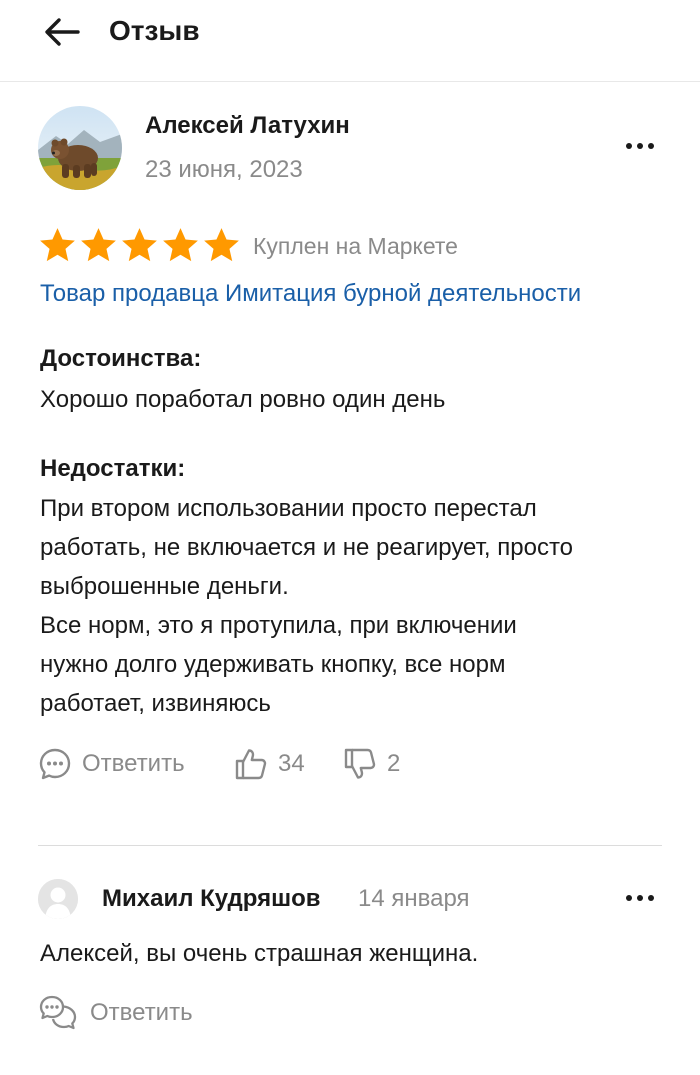 The image size is (700, 1075). What do you see at coordinates (247, 126) in the screenshot?
I see `review-author-name: Алексей Латухин` at bounding box center [247, 126].